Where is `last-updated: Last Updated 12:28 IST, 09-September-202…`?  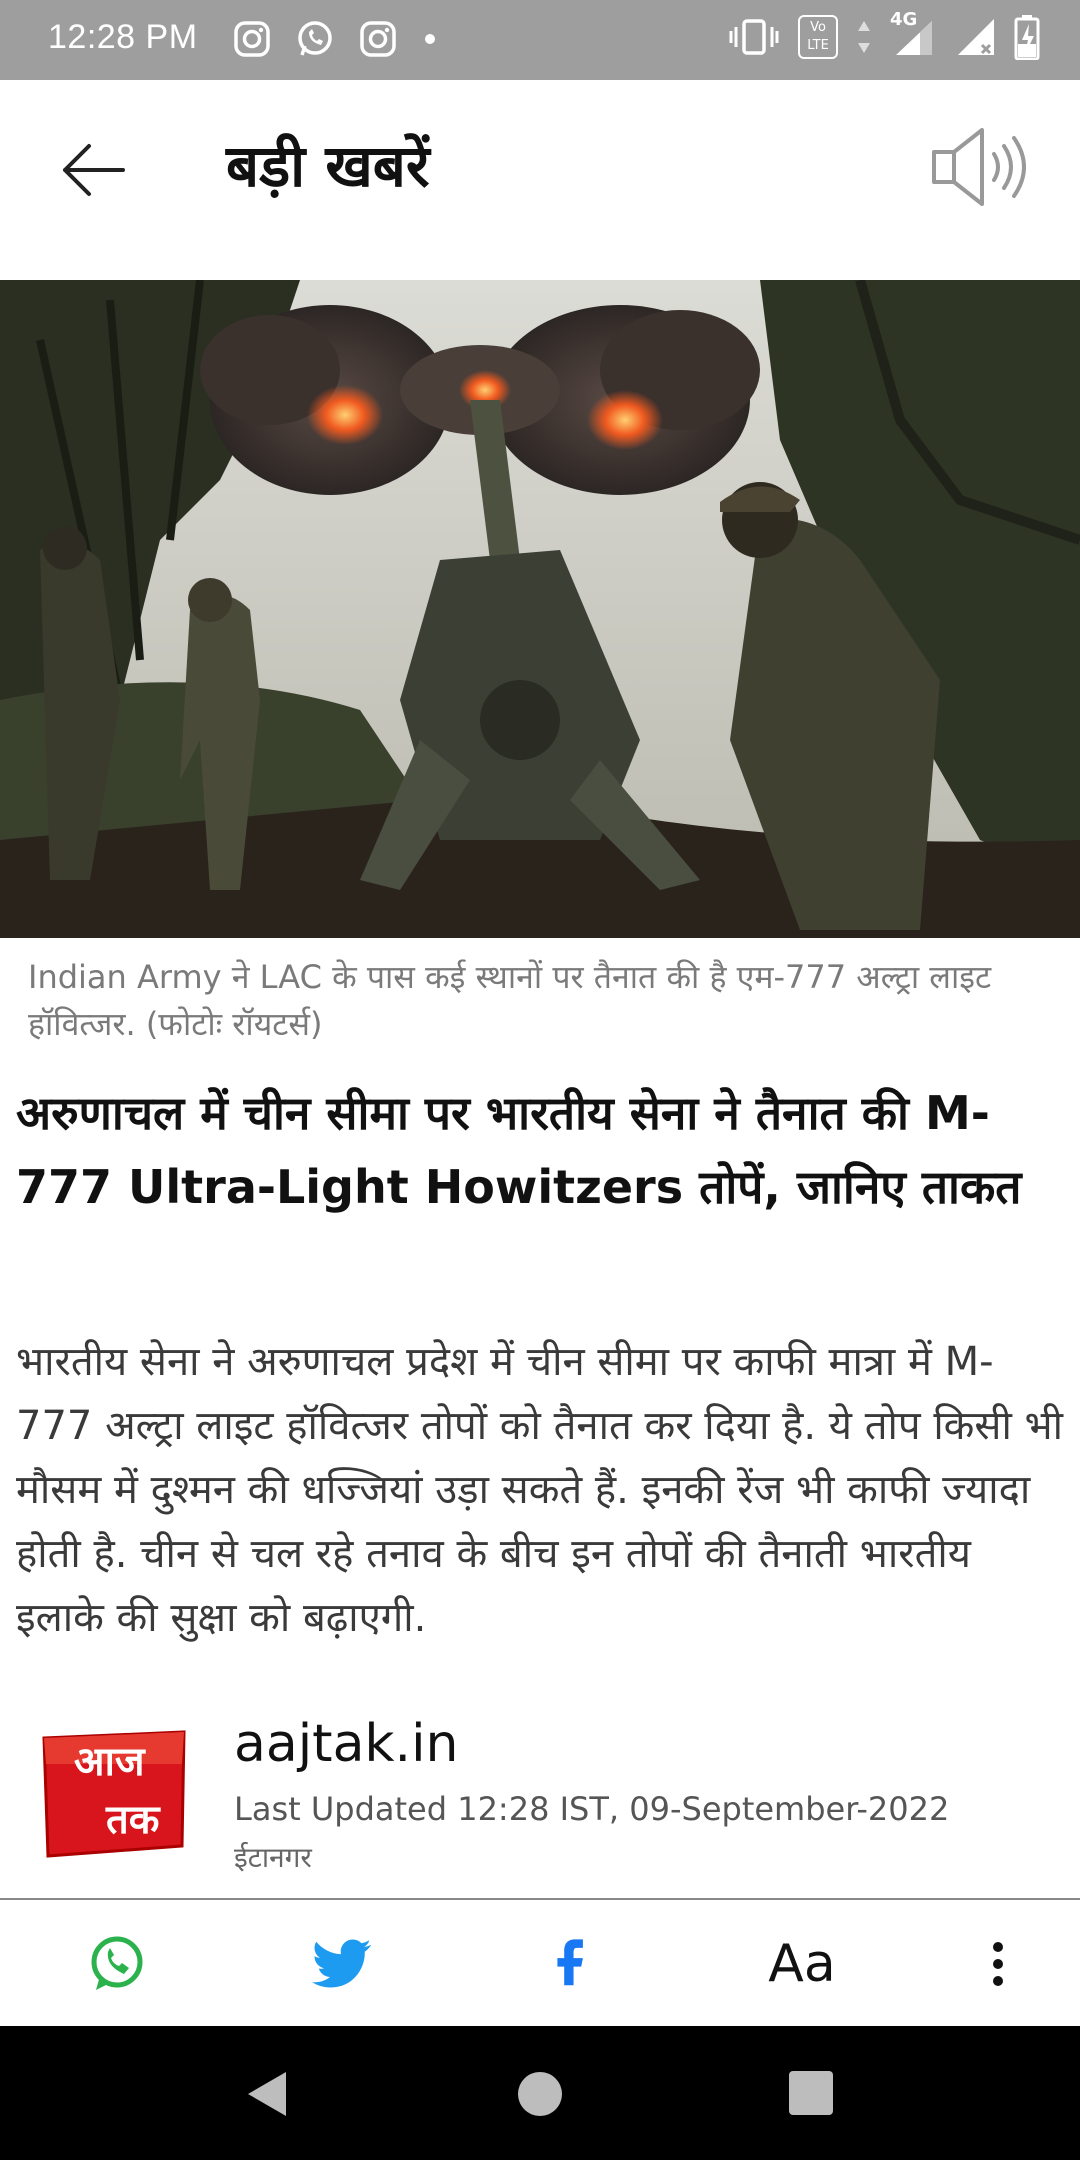 last-updated: Last Updated 12:28 IST, 09-September-202… is located at coordinates (592, 1809).